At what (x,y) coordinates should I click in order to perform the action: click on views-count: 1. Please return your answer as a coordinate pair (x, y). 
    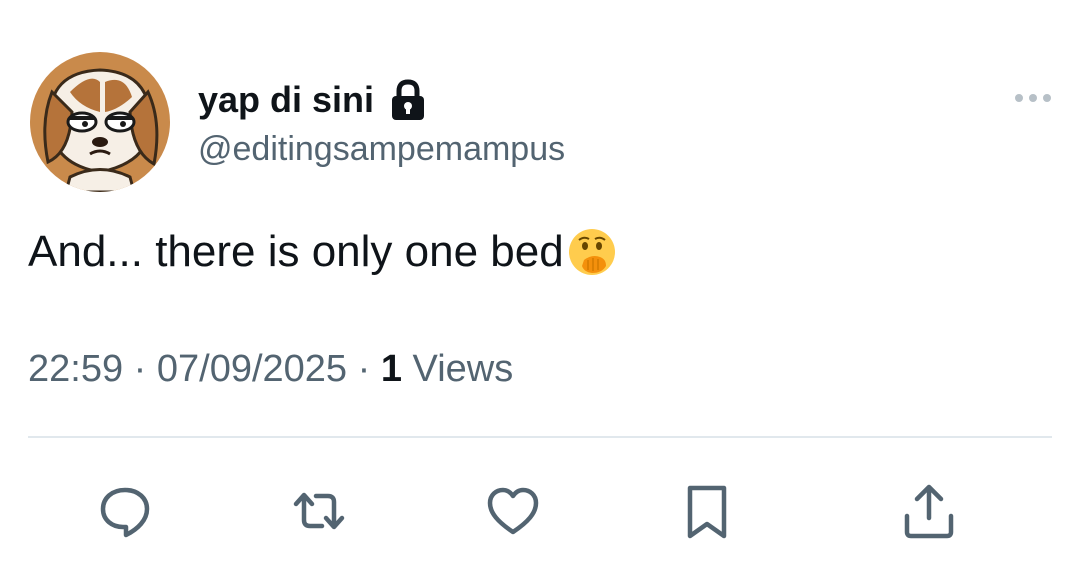
    Looking at the image, I should click on (391, 369).